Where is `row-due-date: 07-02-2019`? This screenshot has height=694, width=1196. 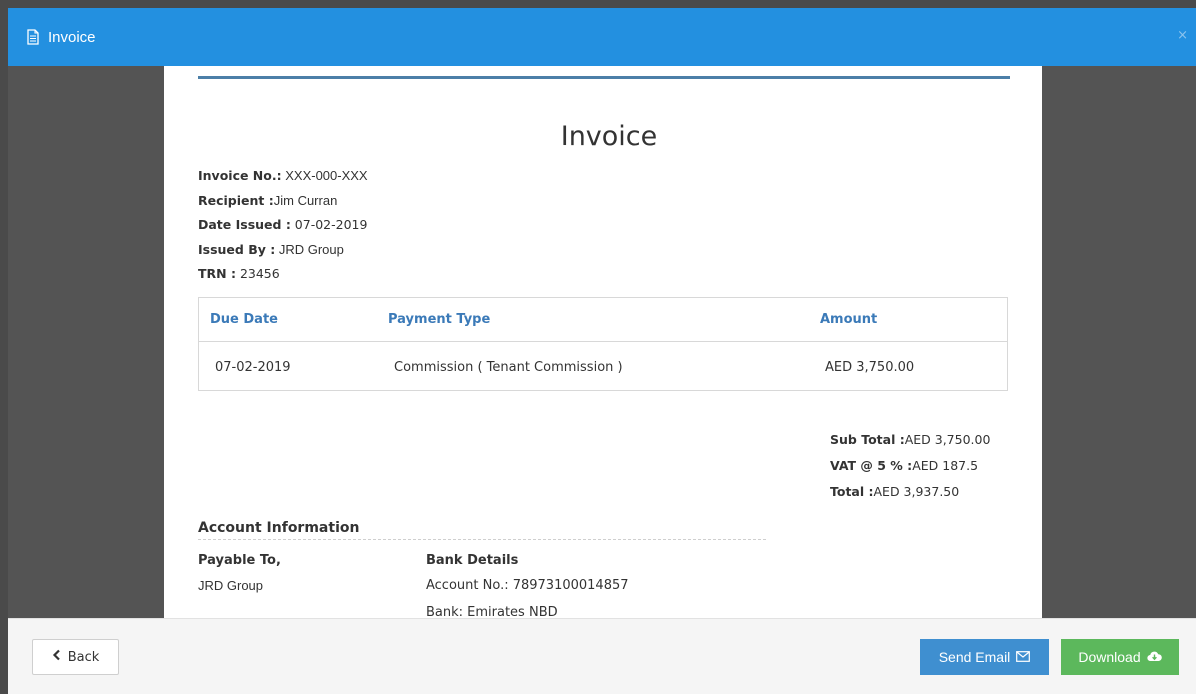 row-due-date: 07-02-2019 is located at coordinates (253, 367).